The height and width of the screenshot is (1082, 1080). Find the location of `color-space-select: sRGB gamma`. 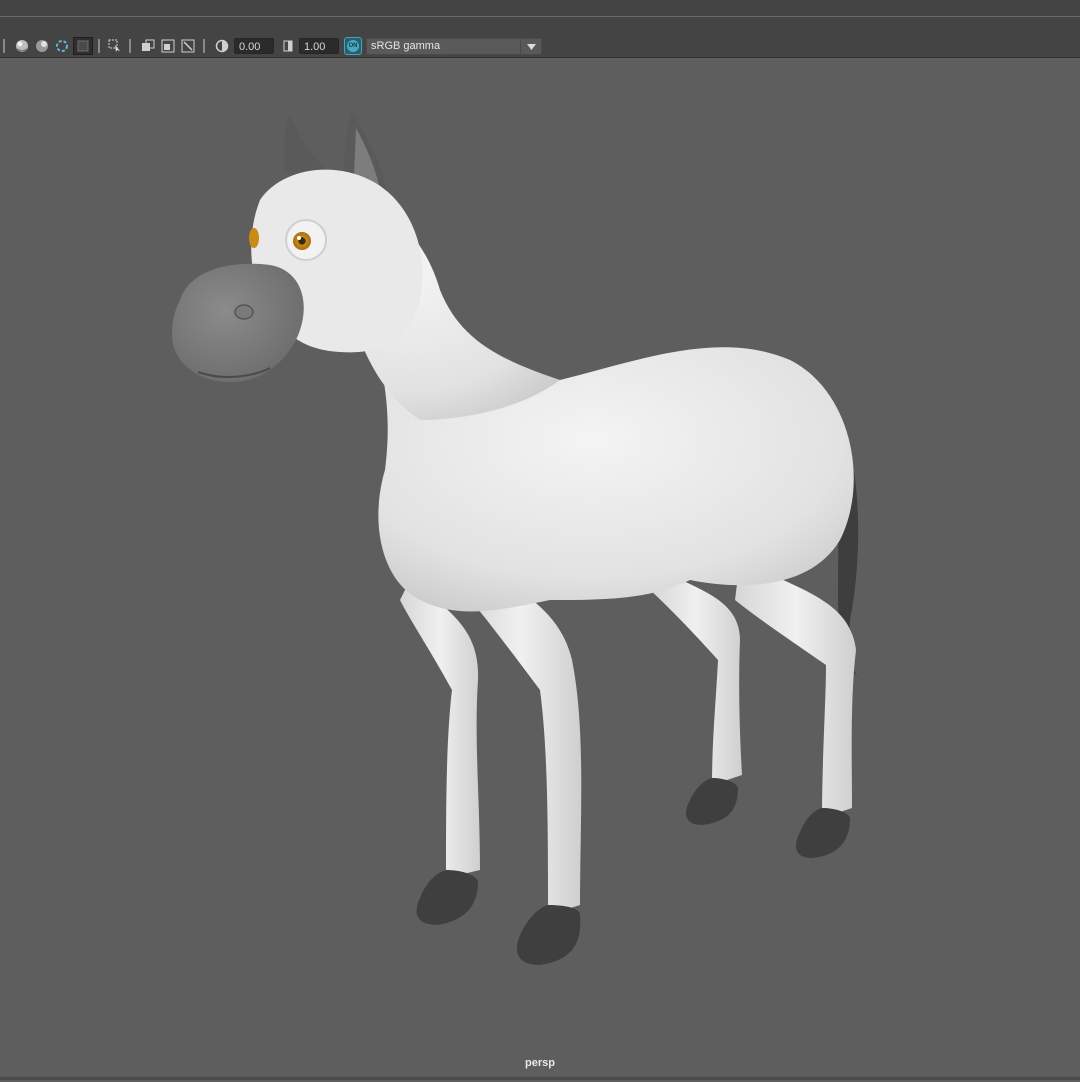

color-space-select: sRGB gamma is located at coordinates (454, 46).